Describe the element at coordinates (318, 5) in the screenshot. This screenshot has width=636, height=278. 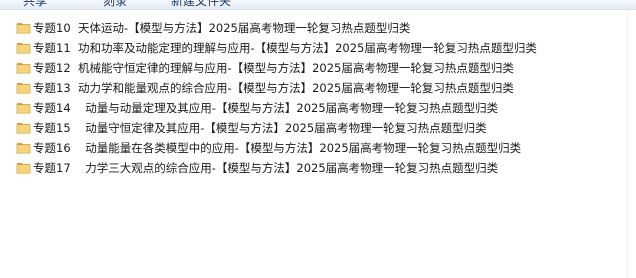
I see `command-bar: 共享 刻录 新建文件夹` at that location.